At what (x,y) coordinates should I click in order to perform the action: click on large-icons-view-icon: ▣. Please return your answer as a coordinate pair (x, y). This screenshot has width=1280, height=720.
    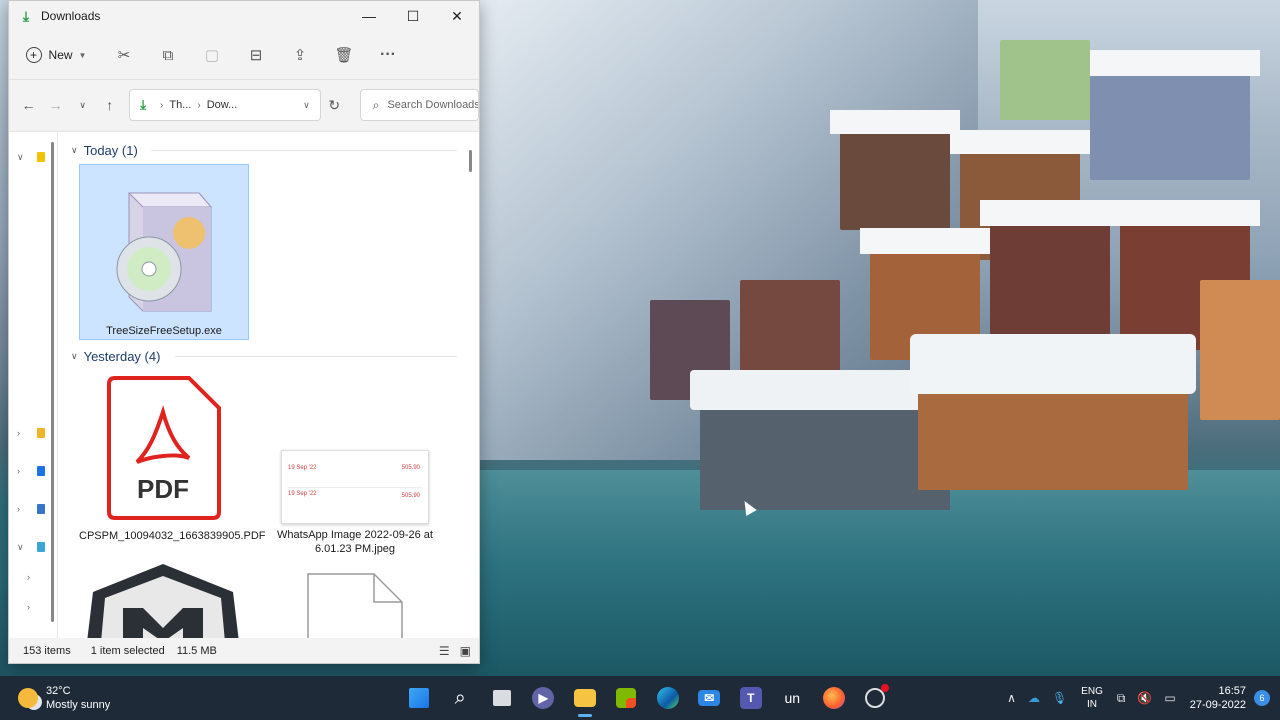
    Looking at the image, I should click on (465, 651).